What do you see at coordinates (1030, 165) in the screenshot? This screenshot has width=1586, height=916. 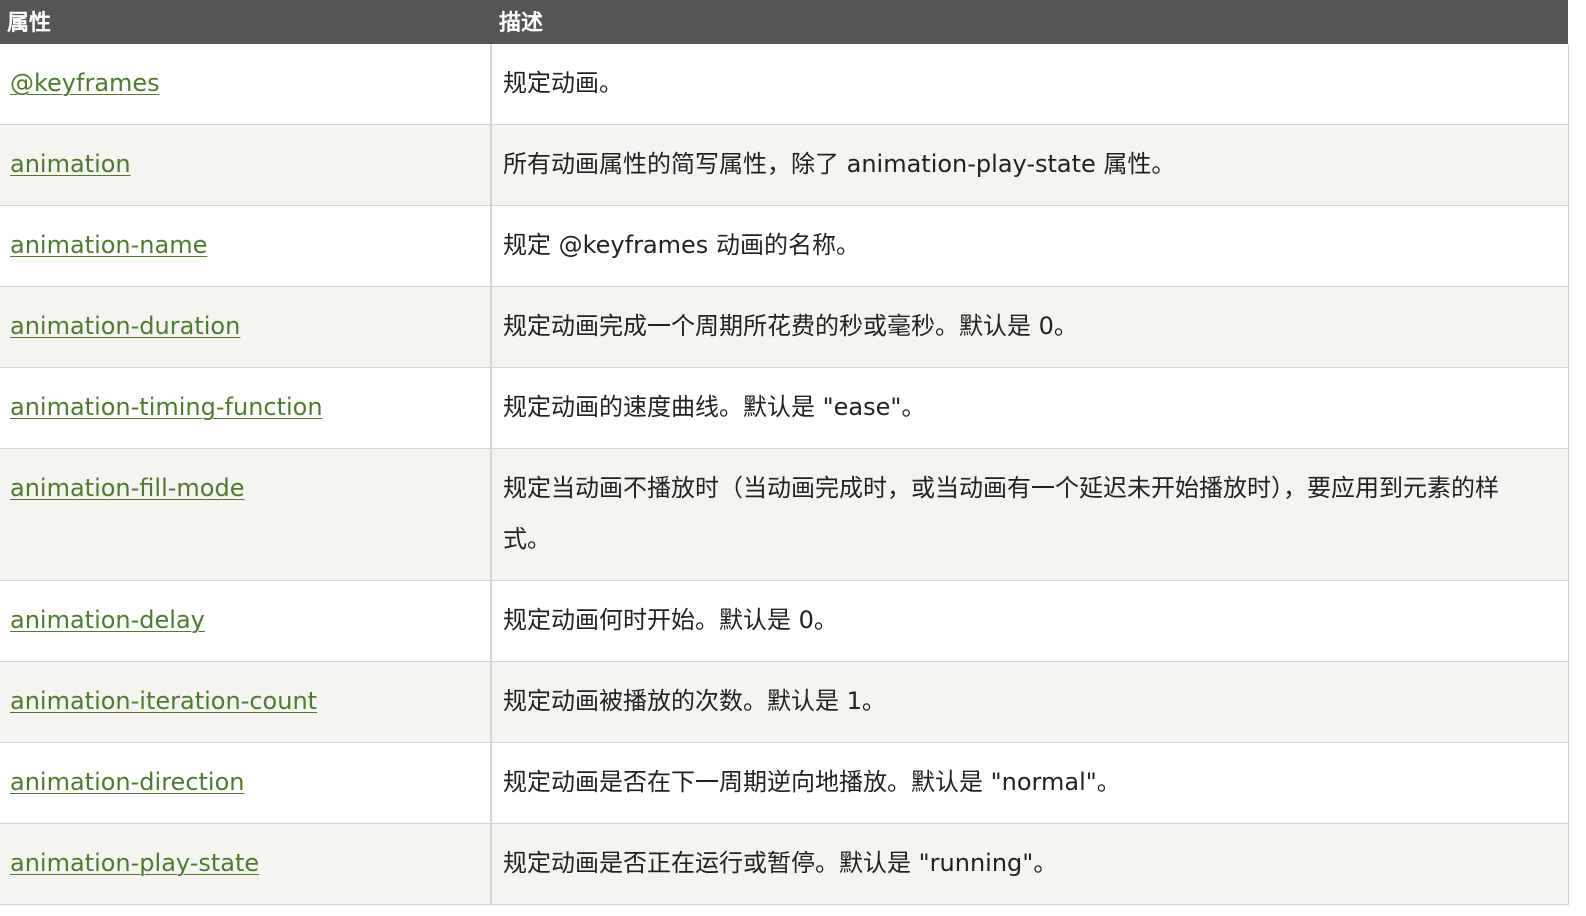 I see `description-cell: 所有动画属性的简写属性，除了 animation-play-state 属性。` at bounding box center [1030, 165].